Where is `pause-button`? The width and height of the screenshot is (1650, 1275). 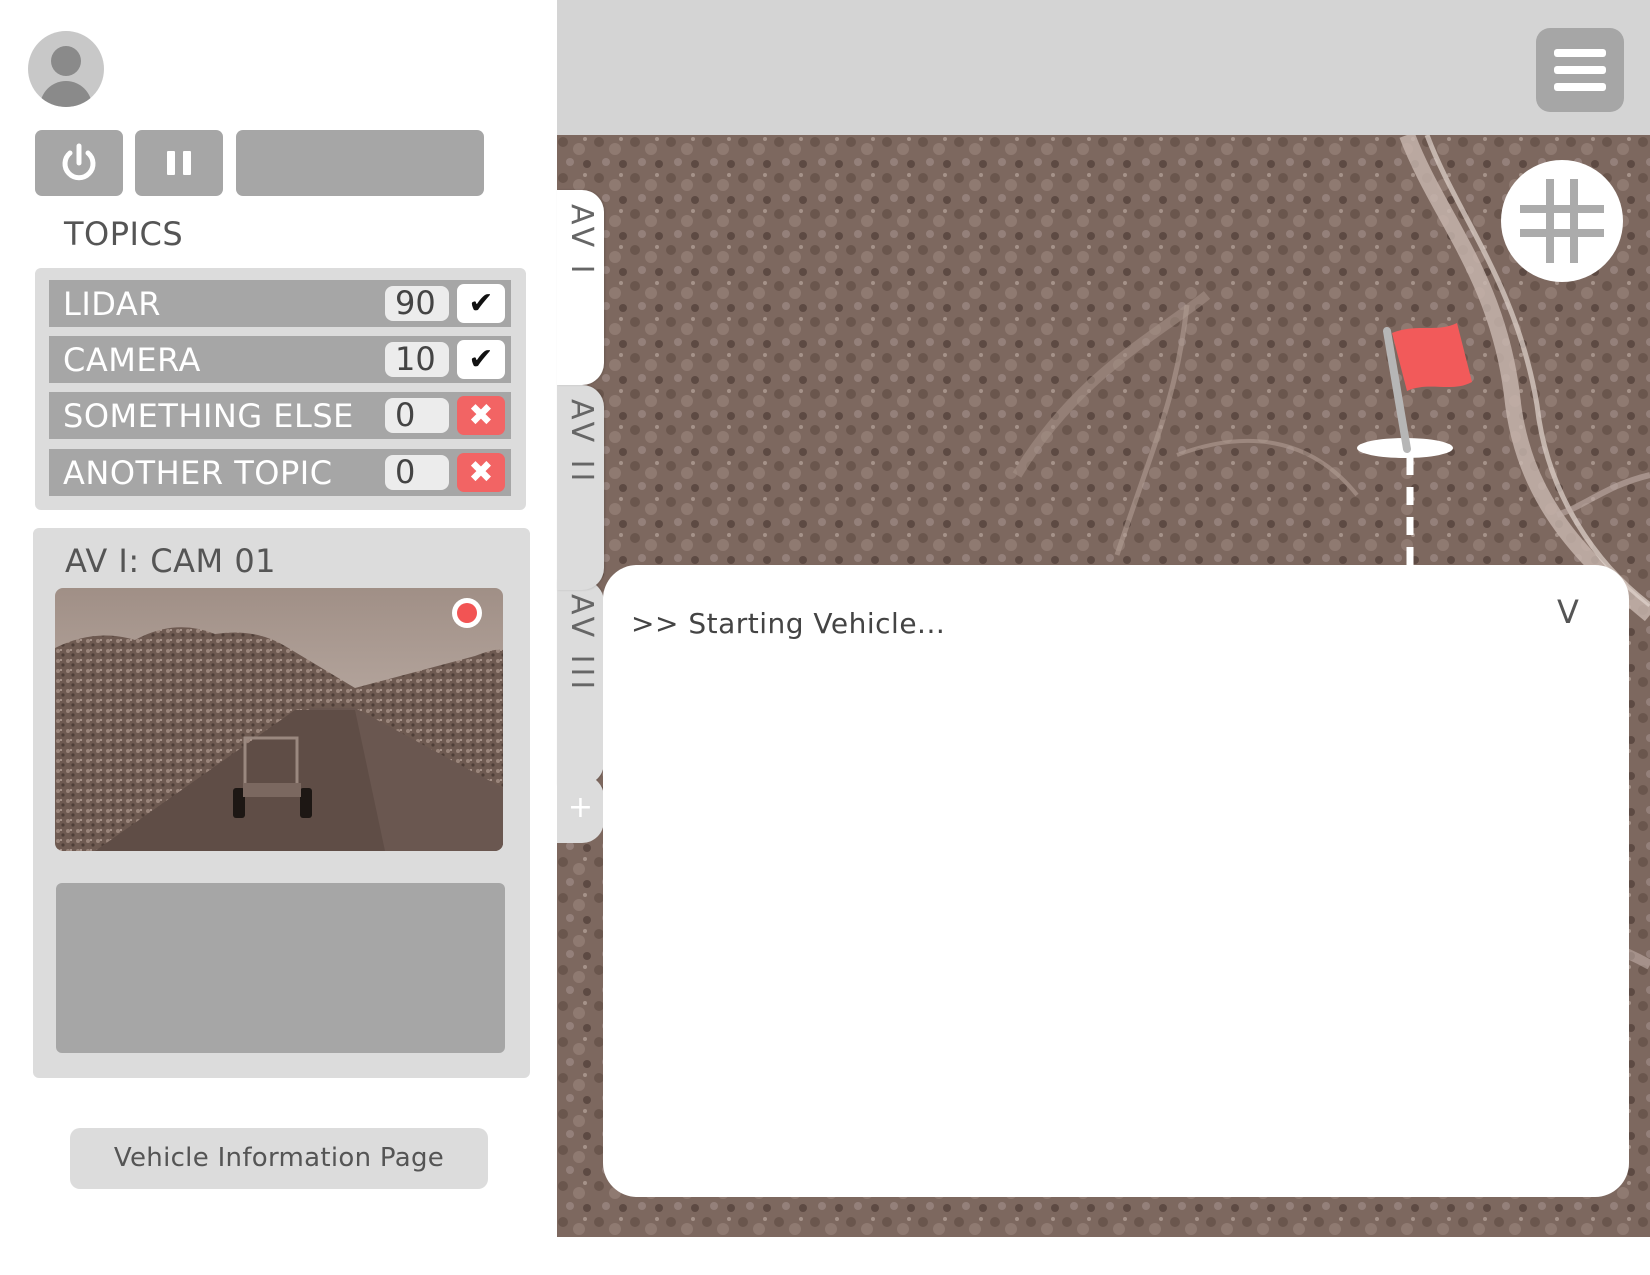
pause-button is located at coordinates (179, 163).